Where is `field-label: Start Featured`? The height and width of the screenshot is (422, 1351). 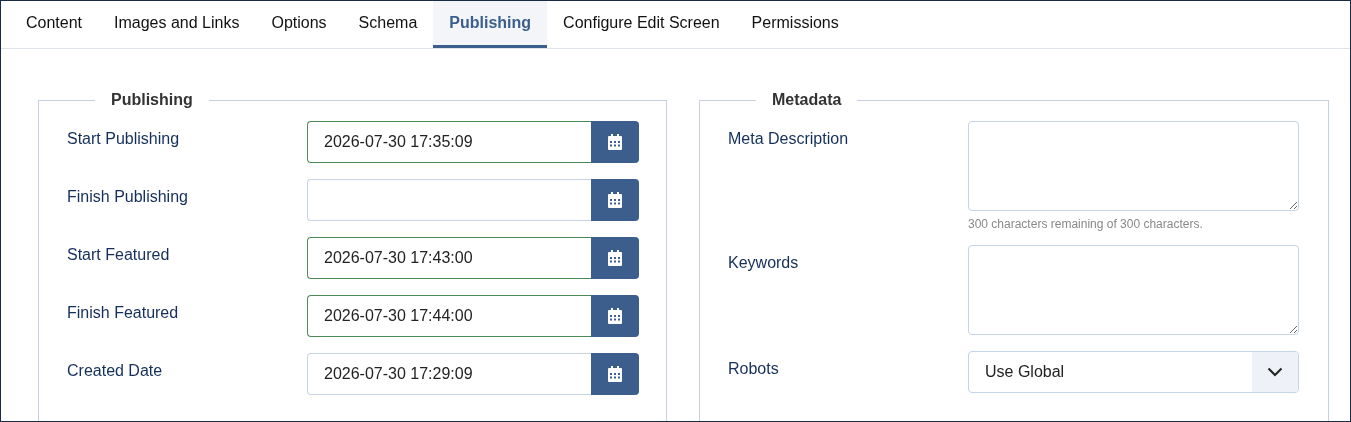 field-label: Start Featured is located at coordinates (119, 254).